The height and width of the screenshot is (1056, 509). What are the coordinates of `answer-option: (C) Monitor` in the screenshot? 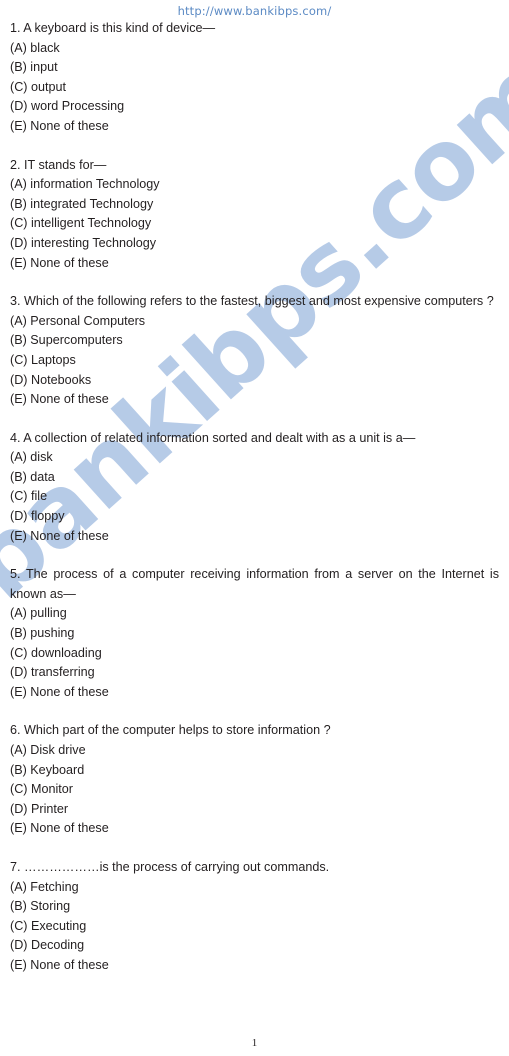 It's located at (254, 790).